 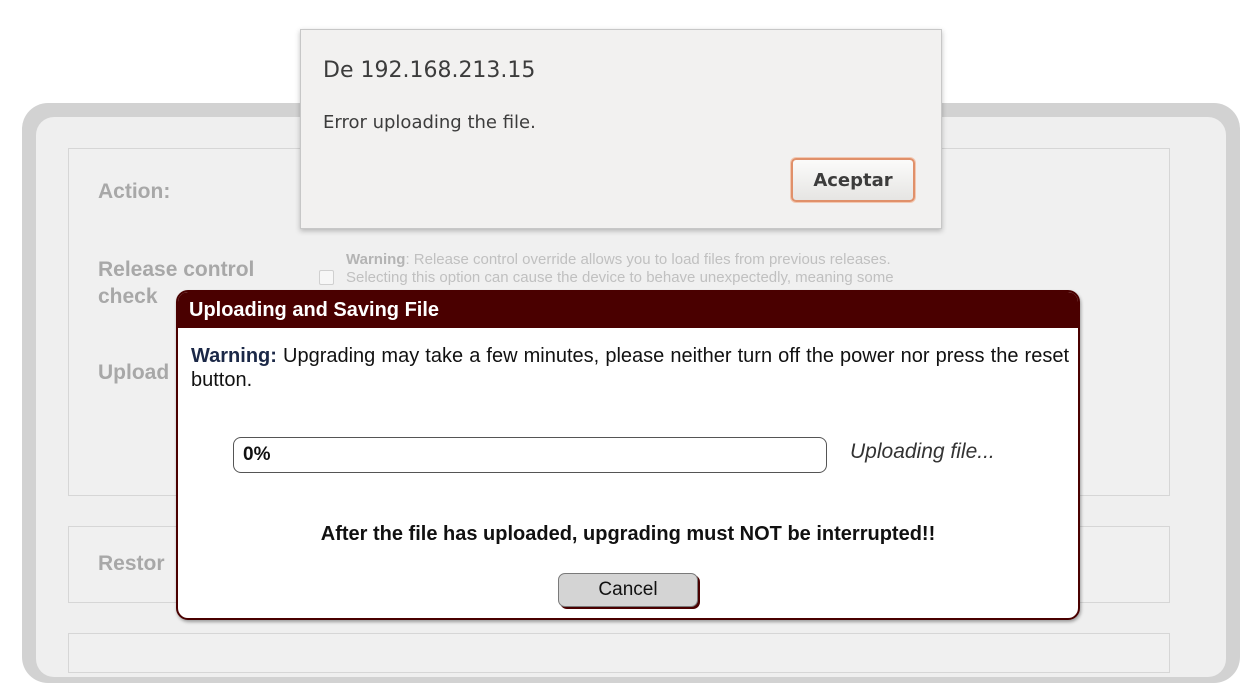 I want to click on restore-label: Restor, so click(x=131, y=563).